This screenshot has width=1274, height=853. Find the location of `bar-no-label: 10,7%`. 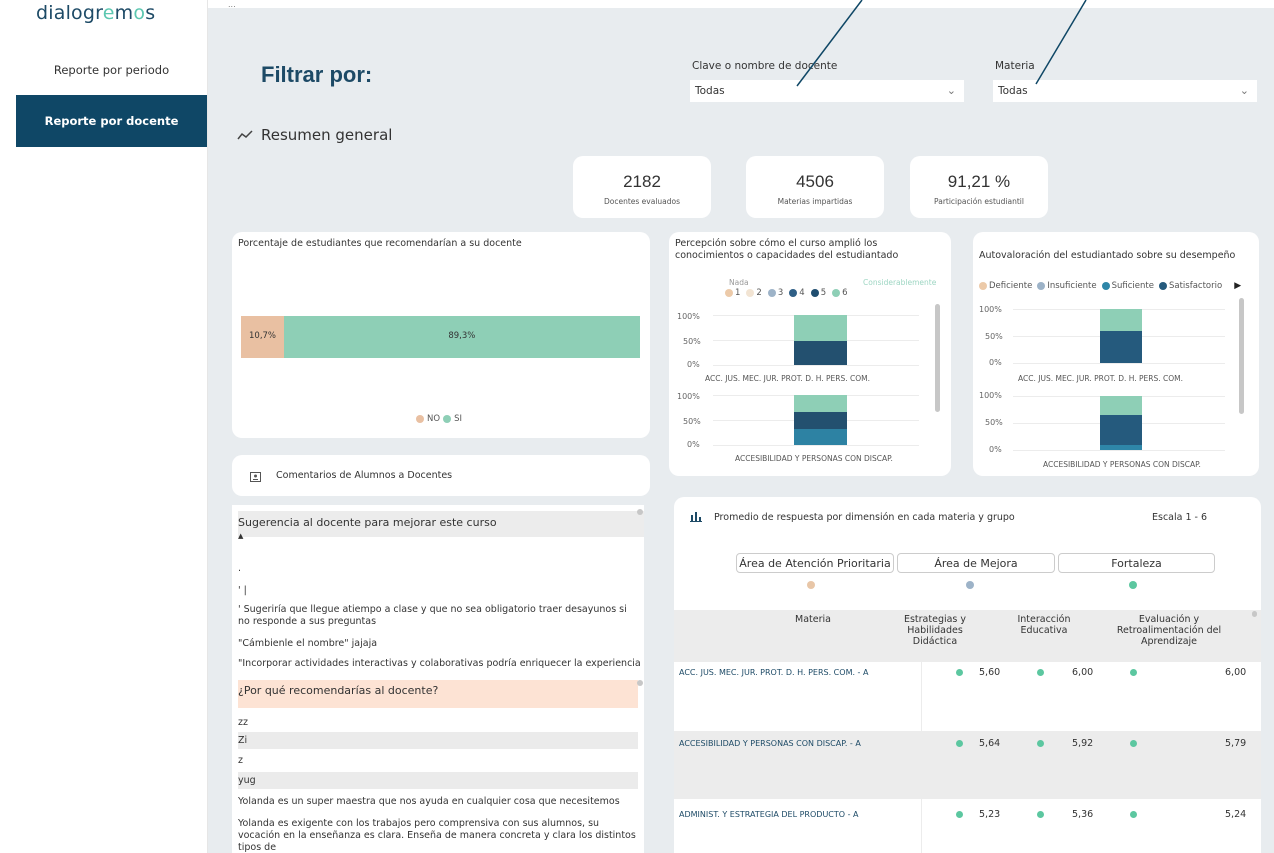

bar-no-label: 10,7% is located at coordinates (263, 336).